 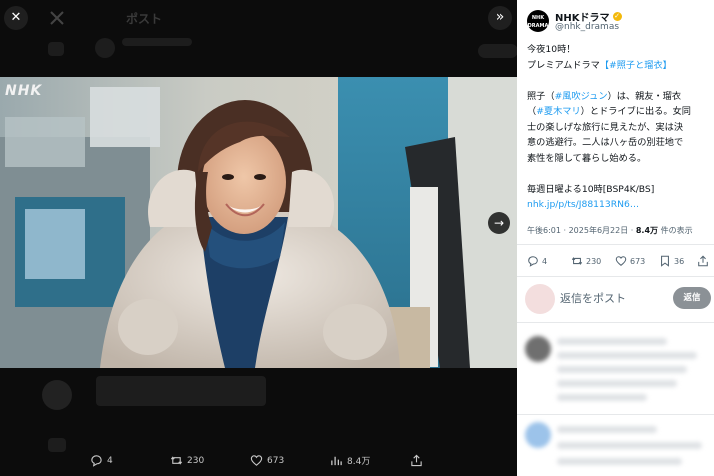 I want to click on background-text-block, so click(x=181, y=391).